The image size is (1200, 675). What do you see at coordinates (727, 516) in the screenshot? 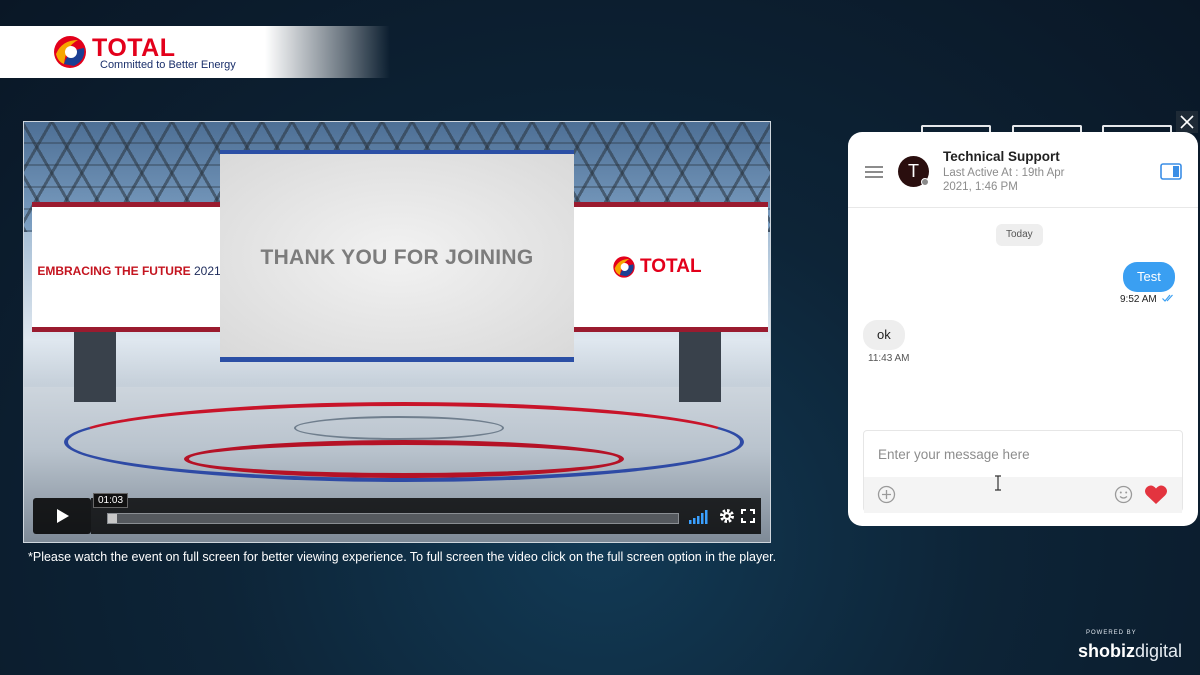
I see `settings-gear-icon` at bounding box center [727, 516].